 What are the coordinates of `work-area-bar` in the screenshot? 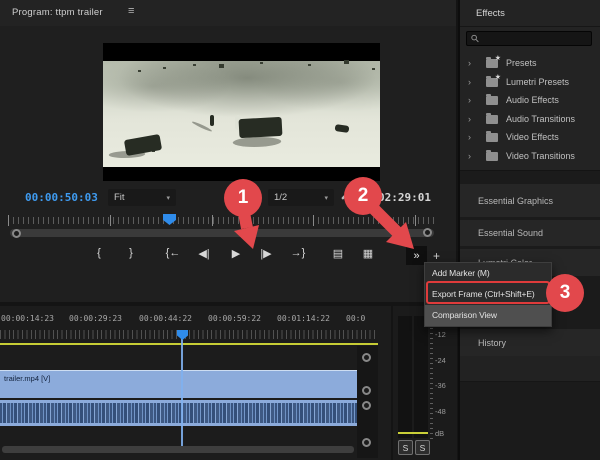 It's located at (189, 344).